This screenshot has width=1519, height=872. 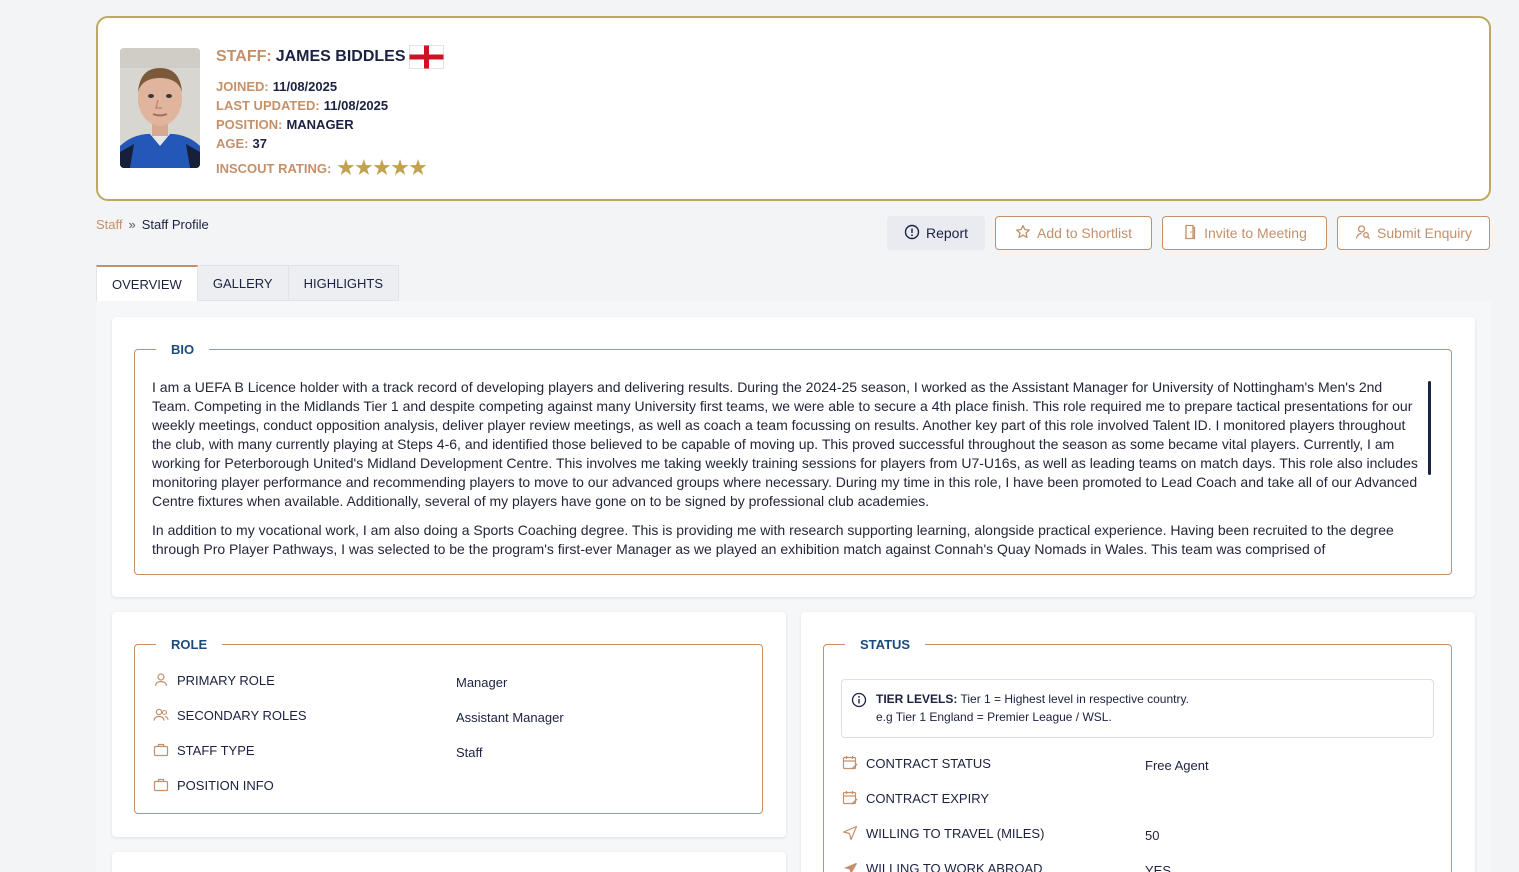 What do you see at coordinates (1177, 765) in the screenshot?
I see `contract-status-value: Free Agent` at bounding box center [1177, 765].